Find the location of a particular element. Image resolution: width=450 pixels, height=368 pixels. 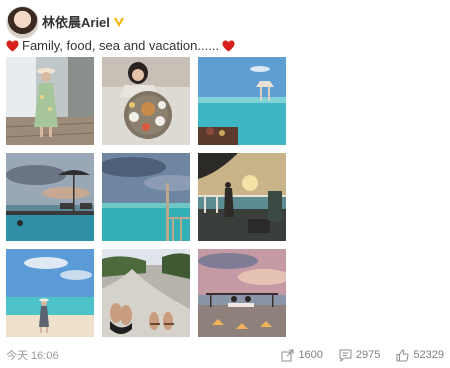

comment-button: 2975 is located at coordinates (359, 355).